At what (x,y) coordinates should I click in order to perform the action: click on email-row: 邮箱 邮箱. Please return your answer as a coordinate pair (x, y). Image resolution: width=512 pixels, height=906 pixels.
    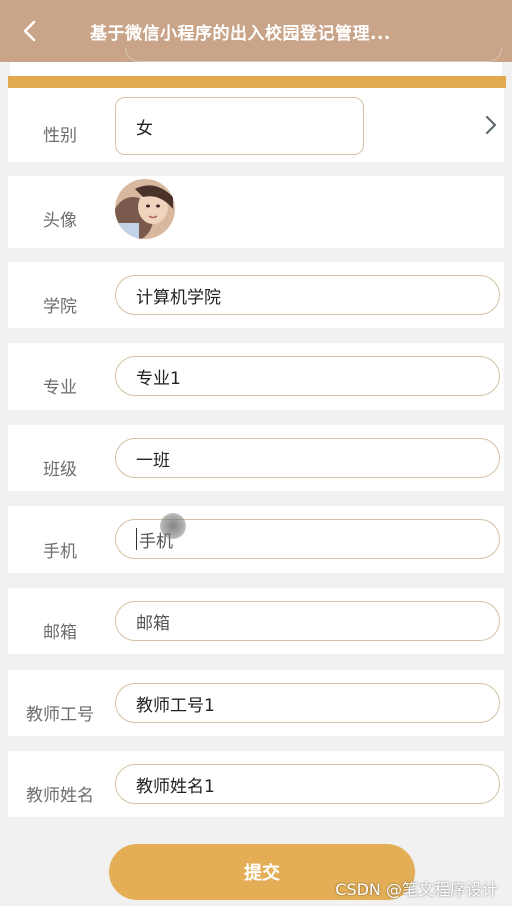
    Looking at the image, I should click on (256, 621).